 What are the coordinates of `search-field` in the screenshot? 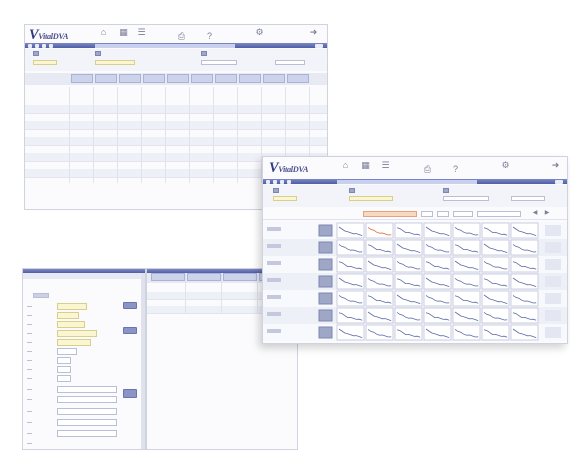 It's located at (290, 62).